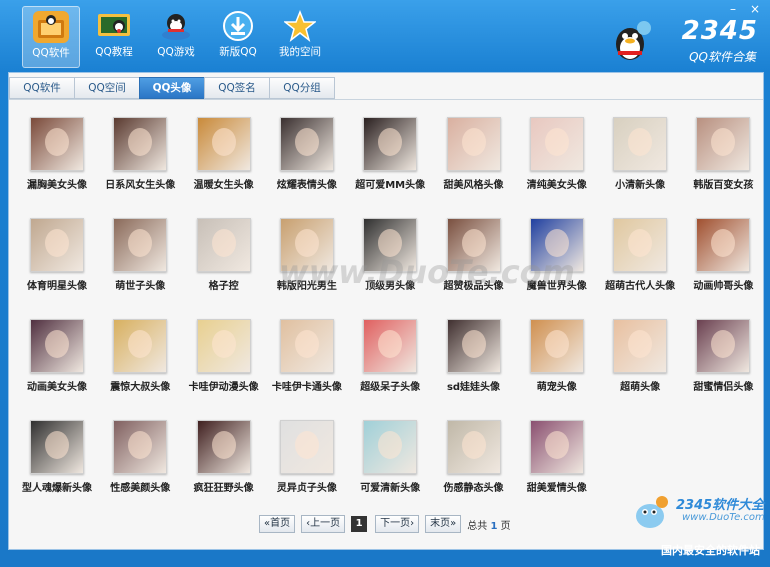  I want to click on toolbar-qq-software: QQ软件, so click(51, 37).